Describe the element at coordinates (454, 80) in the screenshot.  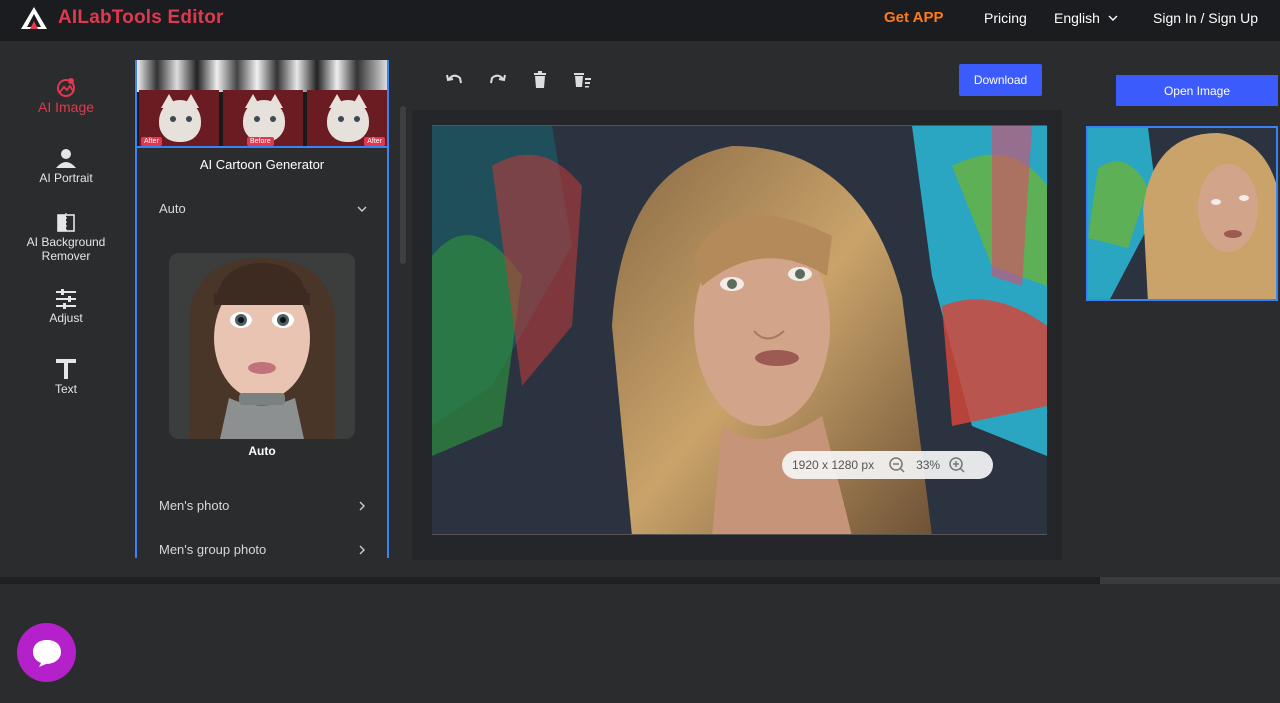
I see `undo-icon` at that location.